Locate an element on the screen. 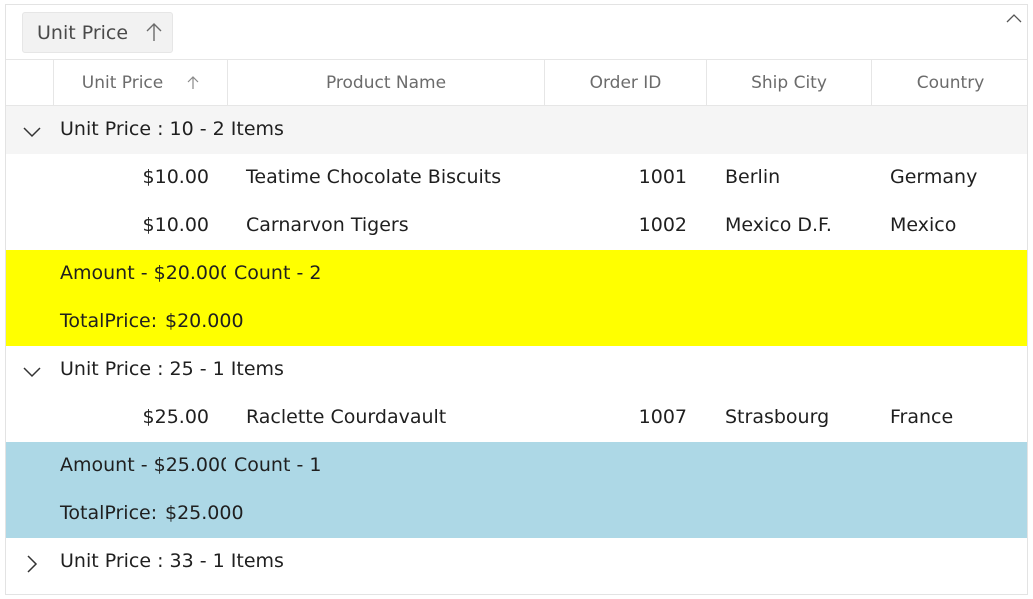 The height and width of the screenshot is (599, 1033). cell-country: Germany is located at coordinates (934, 177).